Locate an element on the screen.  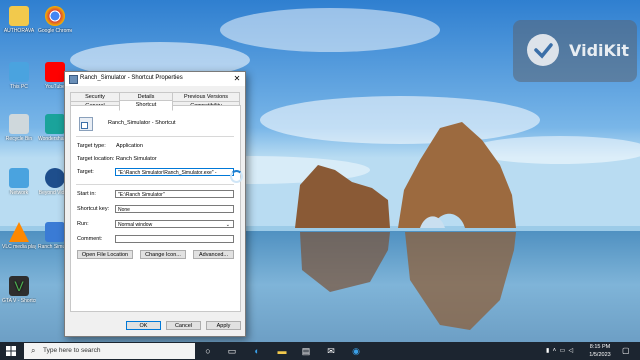
dialog-titlebar: Ranch_Simulator - Shortcut Properties ✕ is located at coordinates (155, 79).